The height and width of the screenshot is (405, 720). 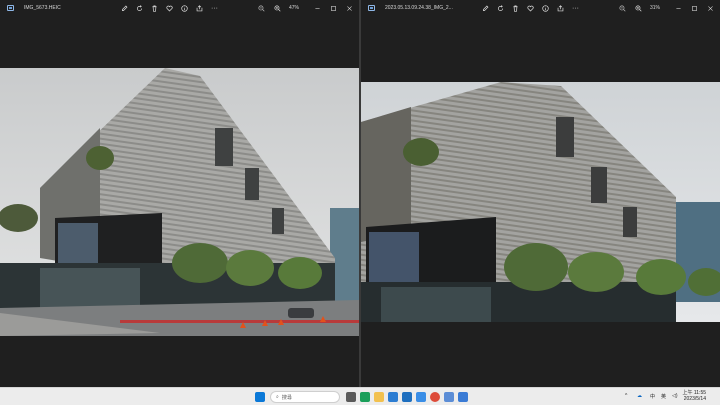 What do you see at coordinates (351, 397) in the screenshot?
I see `task-view-icon` at bounding box center [351, 397].